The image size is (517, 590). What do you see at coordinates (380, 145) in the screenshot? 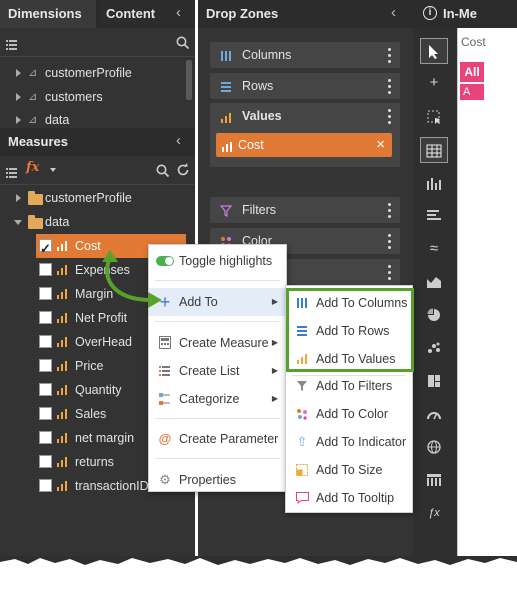
I see `remove-chip-icon: ×` at bounding box center [380, 145].